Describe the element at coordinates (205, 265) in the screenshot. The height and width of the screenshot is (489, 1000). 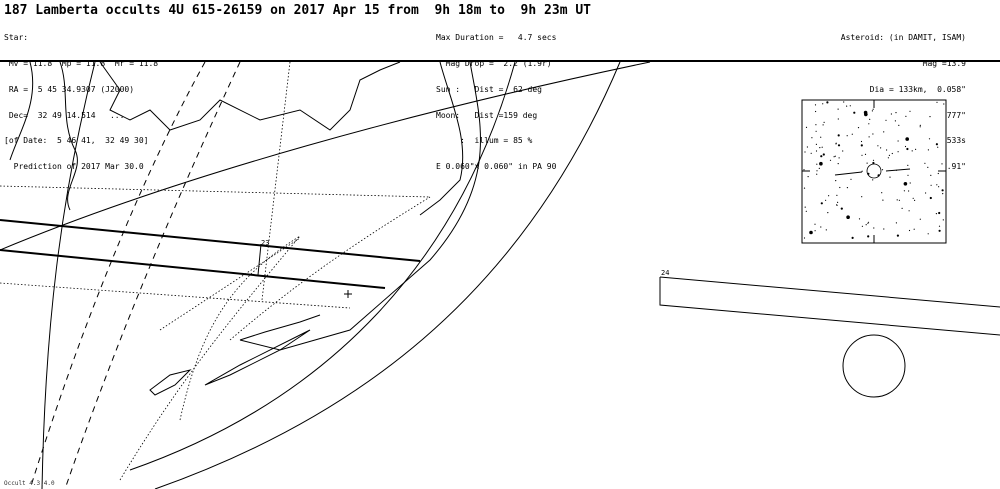
I see `latitude-line` at that location.